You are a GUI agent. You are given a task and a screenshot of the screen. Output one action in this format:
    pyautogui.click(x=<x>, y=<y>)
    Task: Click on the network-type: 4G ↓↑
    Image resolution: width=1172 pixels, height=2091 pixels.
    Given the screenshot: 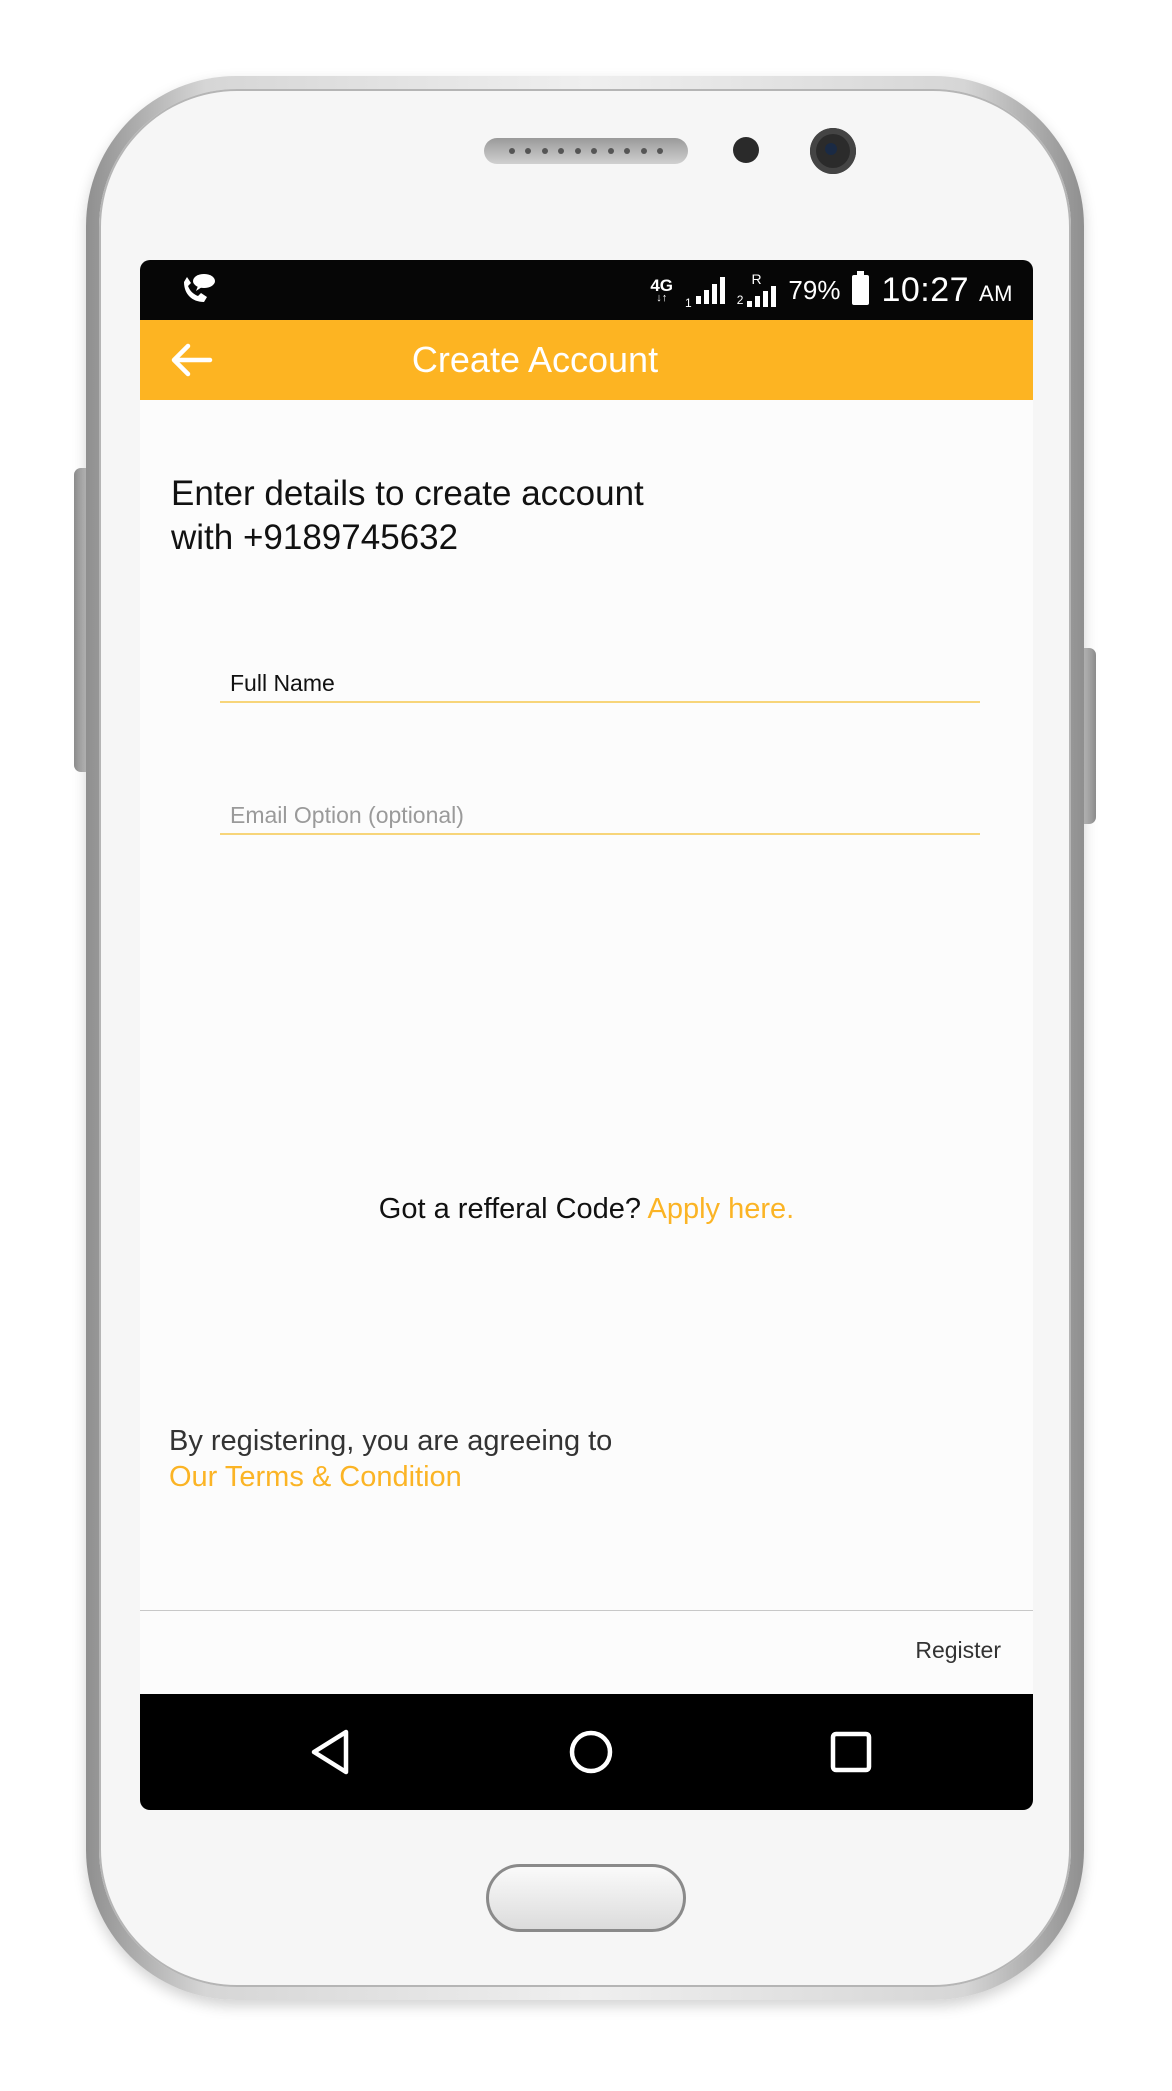 What is the action you would take?
    pyautogui.click(x=662, y=289)
    